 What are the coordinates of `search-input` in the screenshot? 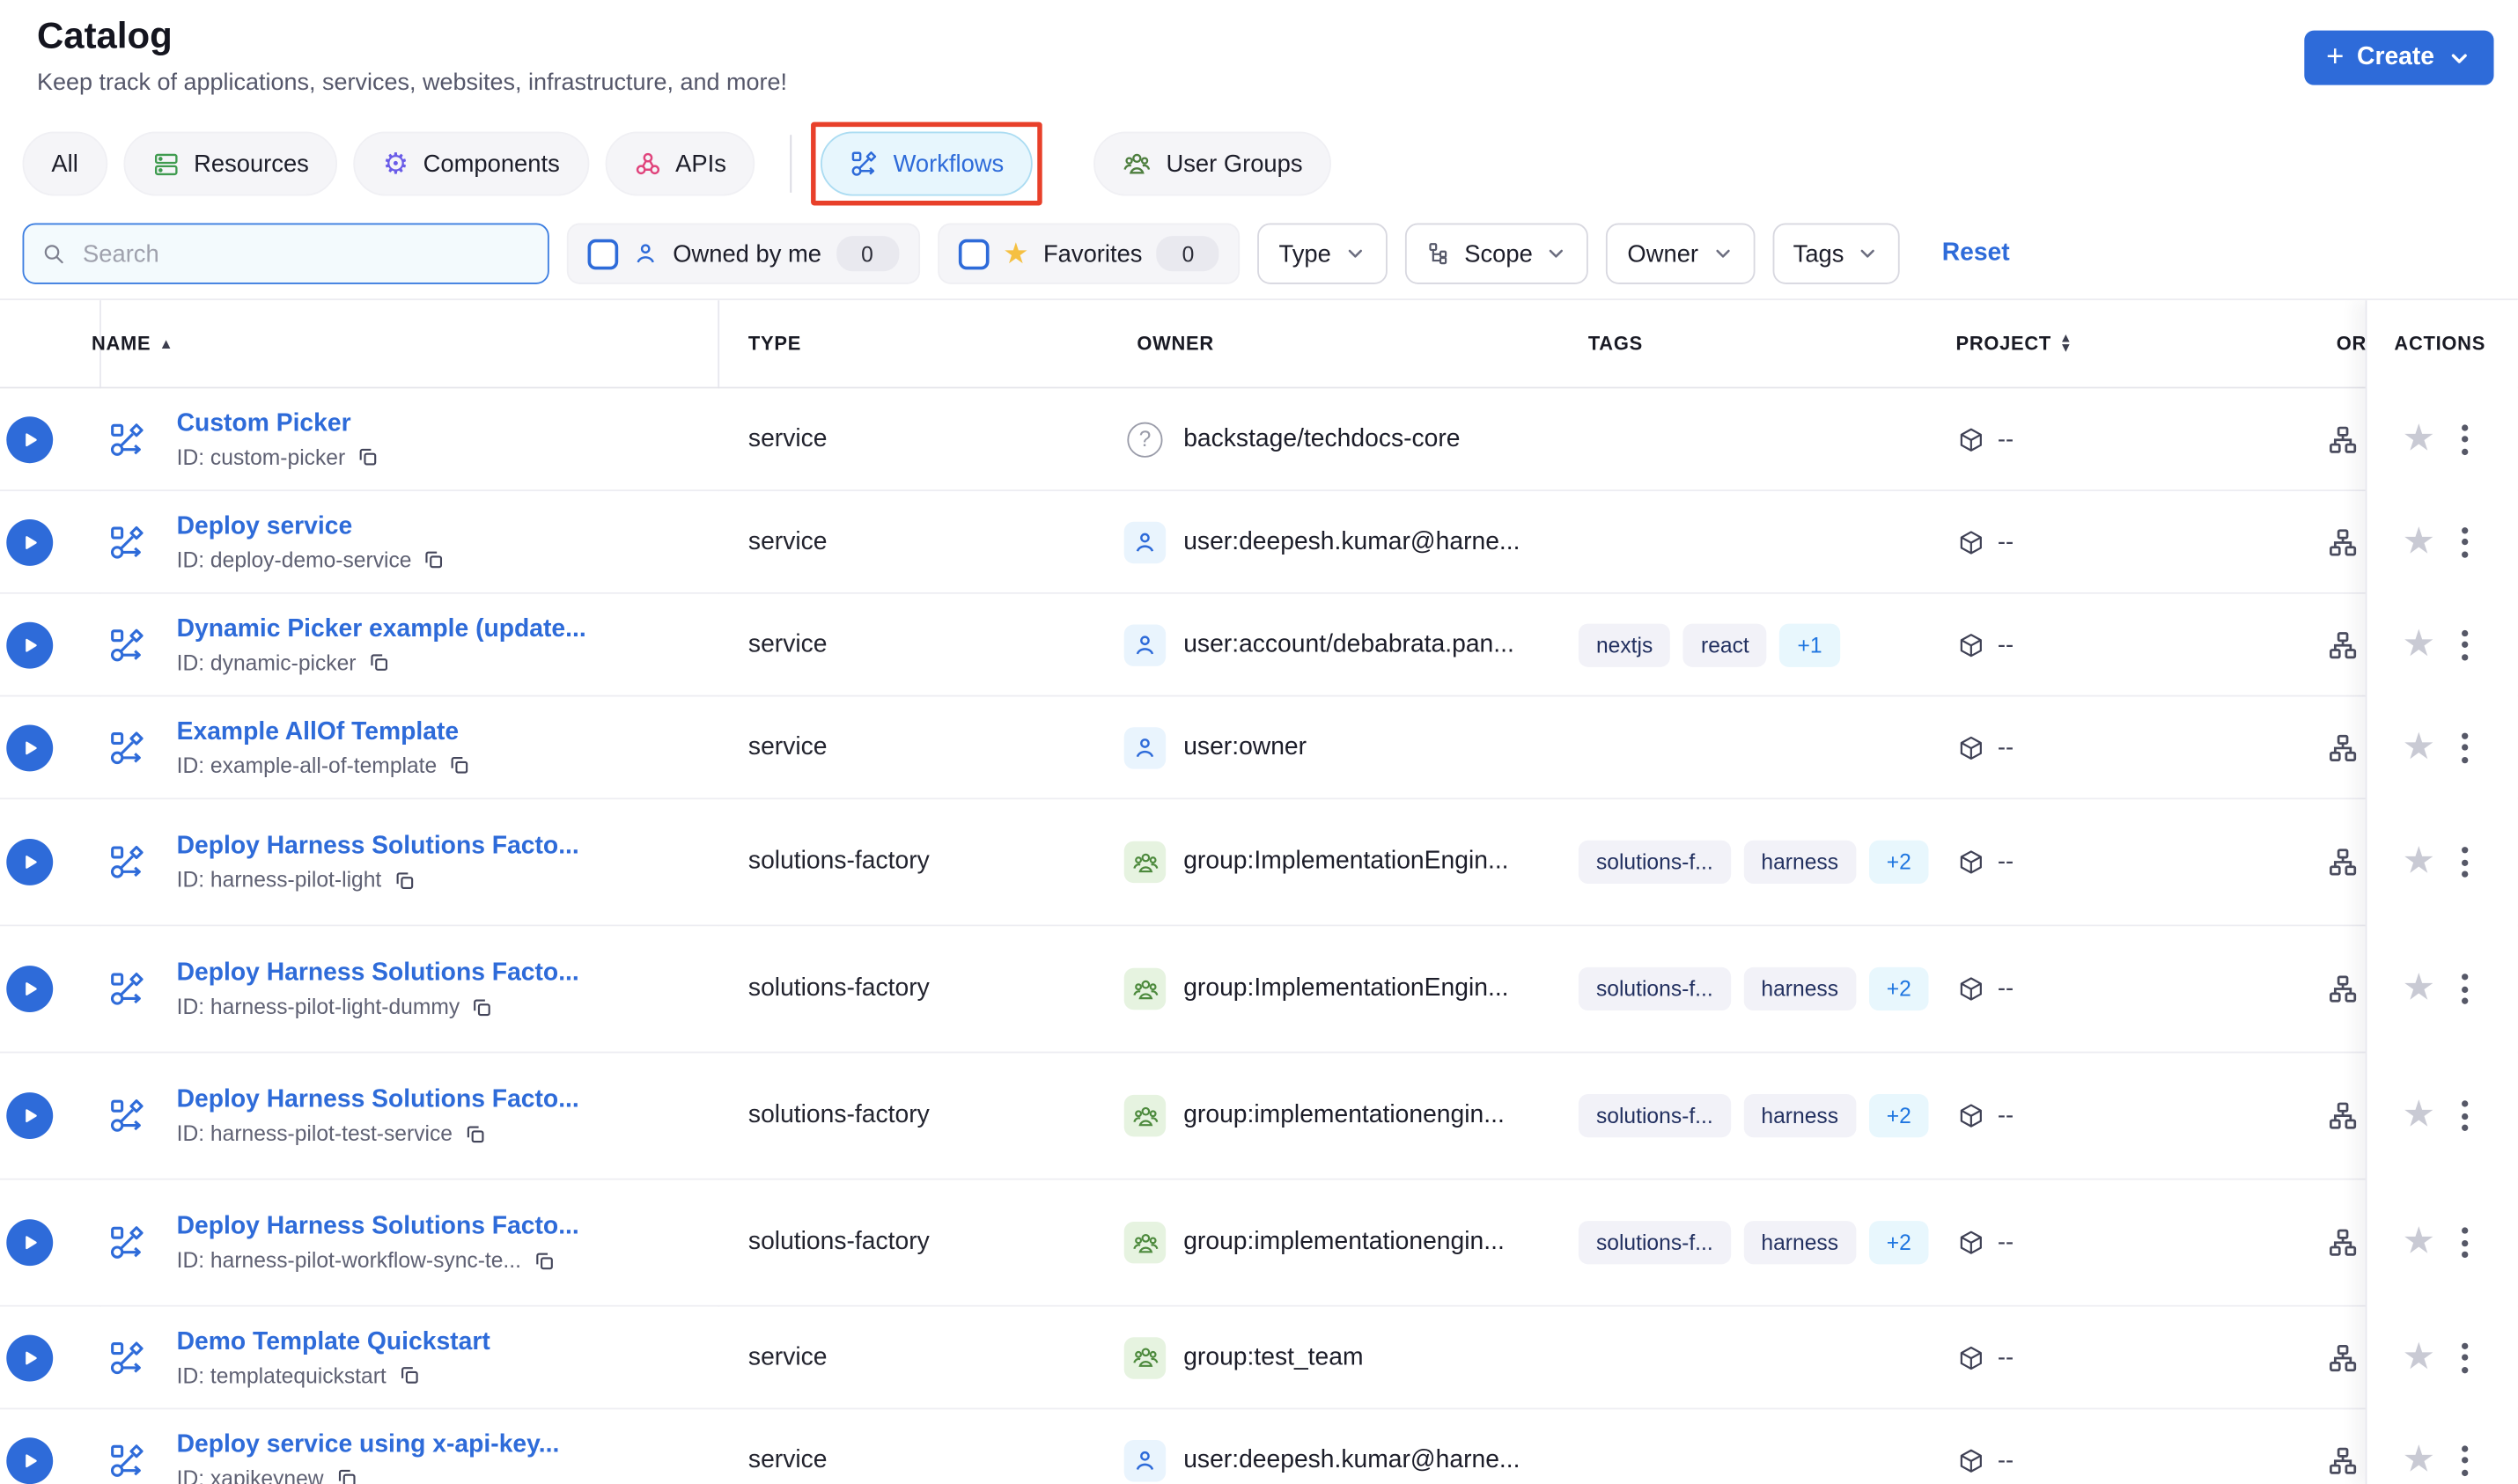 It's located at (304, 254).